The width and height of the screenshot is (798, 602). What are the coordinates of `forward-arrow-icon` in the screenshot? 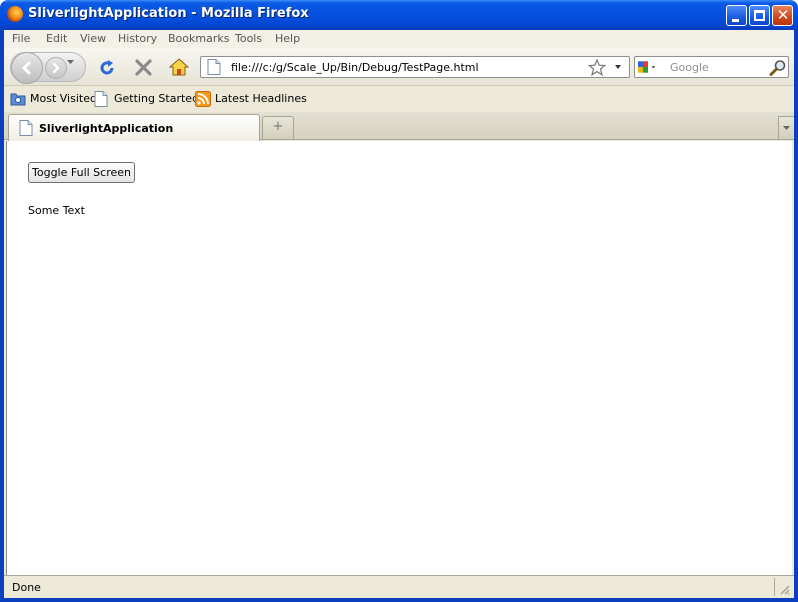 It's located at (56, 68).